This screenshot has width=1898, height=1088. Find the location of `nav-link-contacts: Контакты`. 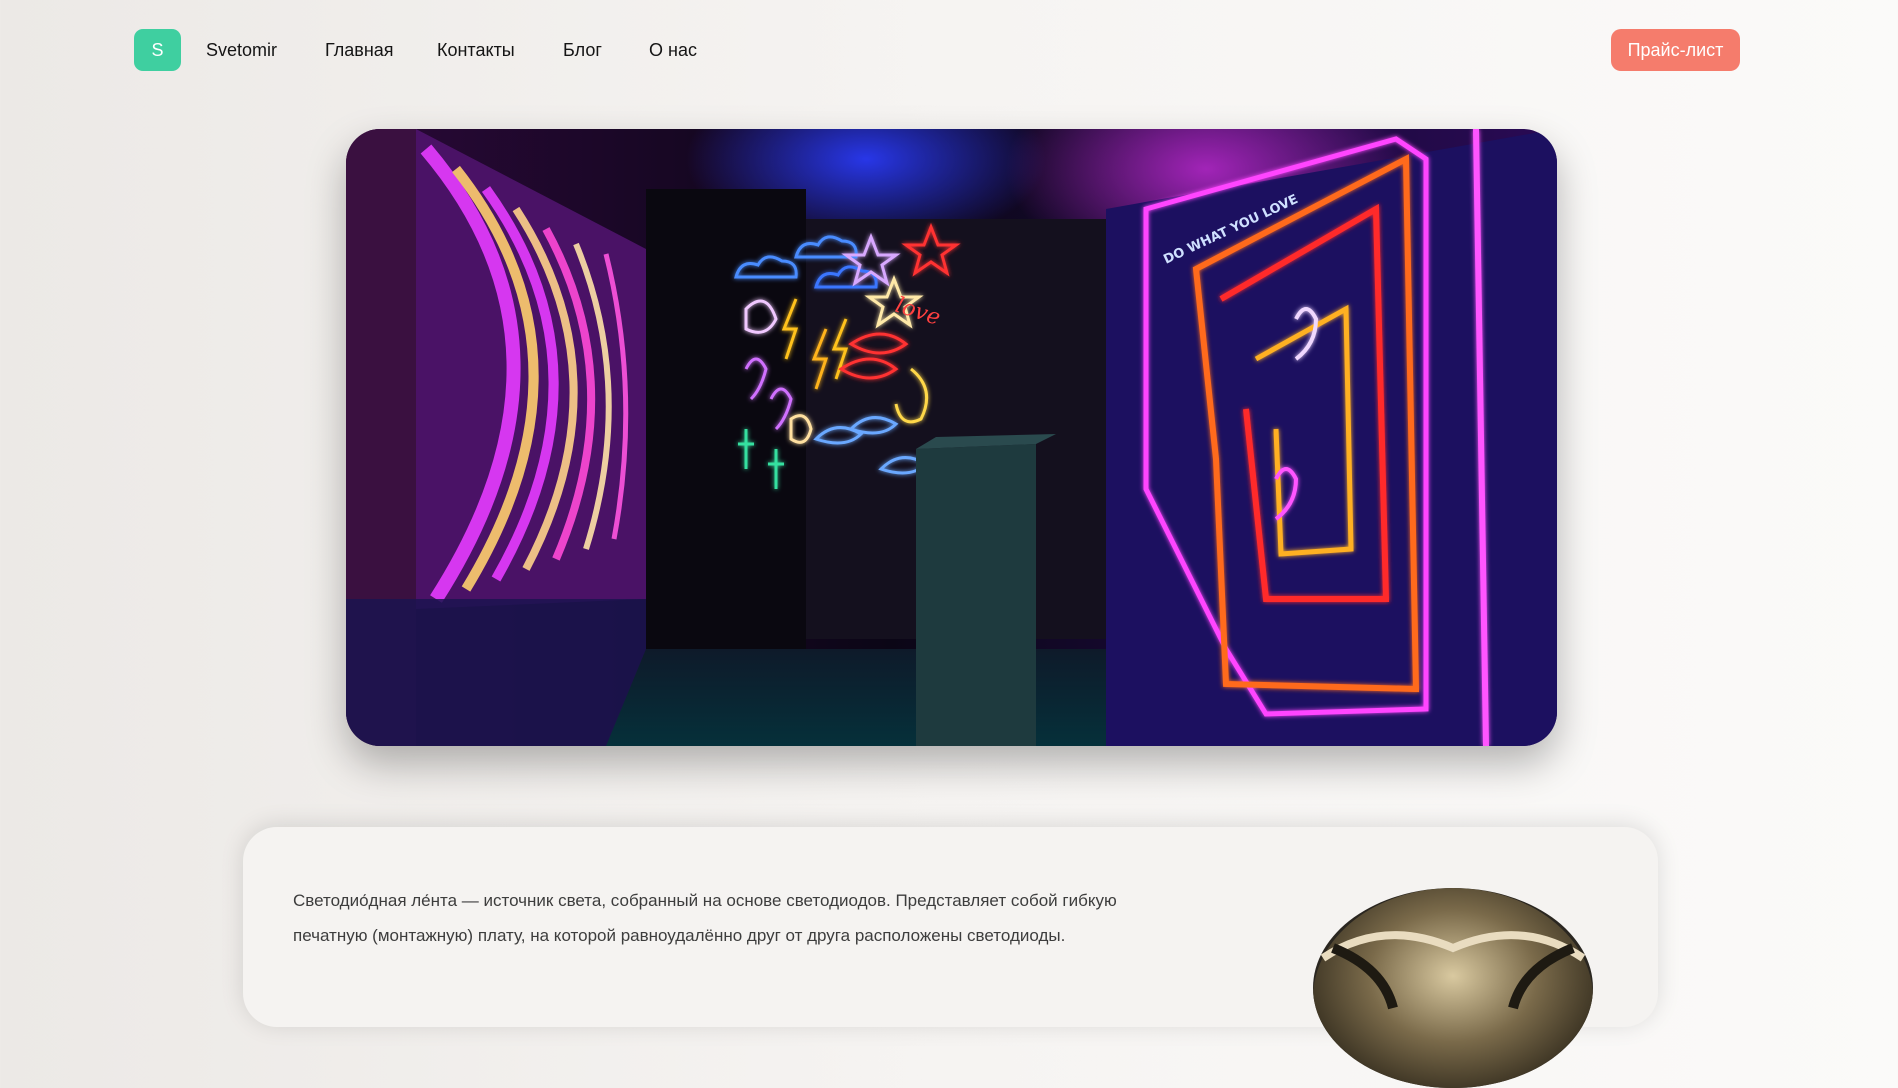

nav-link-contacts: Контакты is located at coordinates (476, 50).